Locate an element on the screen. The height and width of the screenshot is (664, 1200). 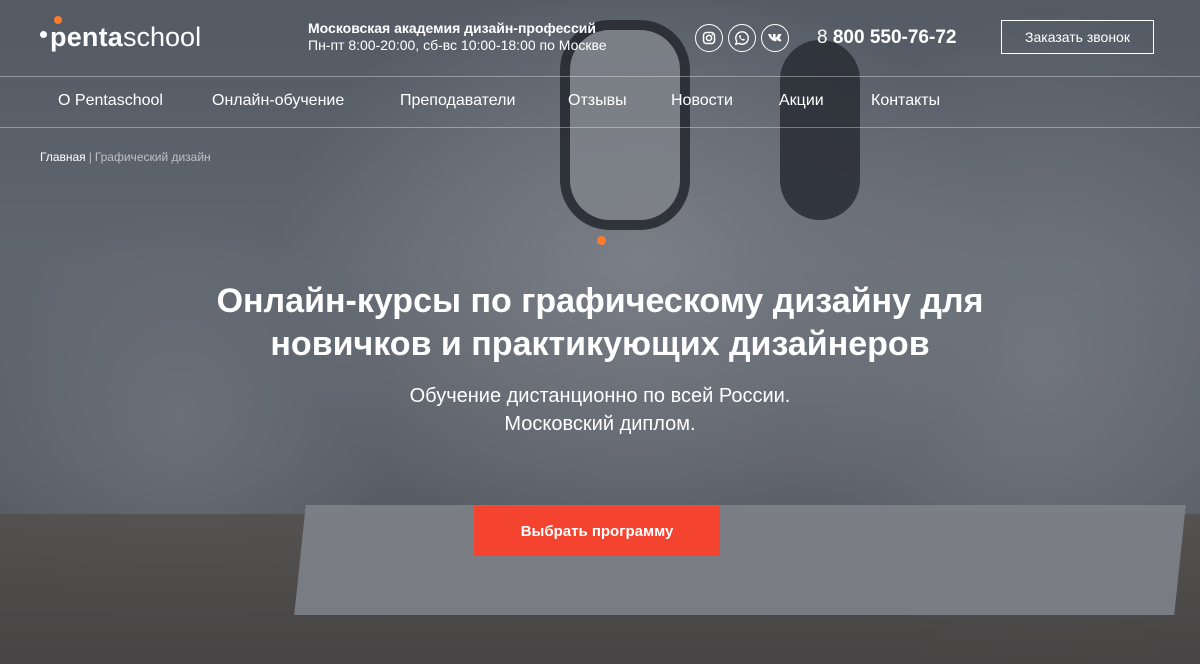
hero-title-line-2: новичков и практикующих дизайнеров is located at coordinates (600, 344).